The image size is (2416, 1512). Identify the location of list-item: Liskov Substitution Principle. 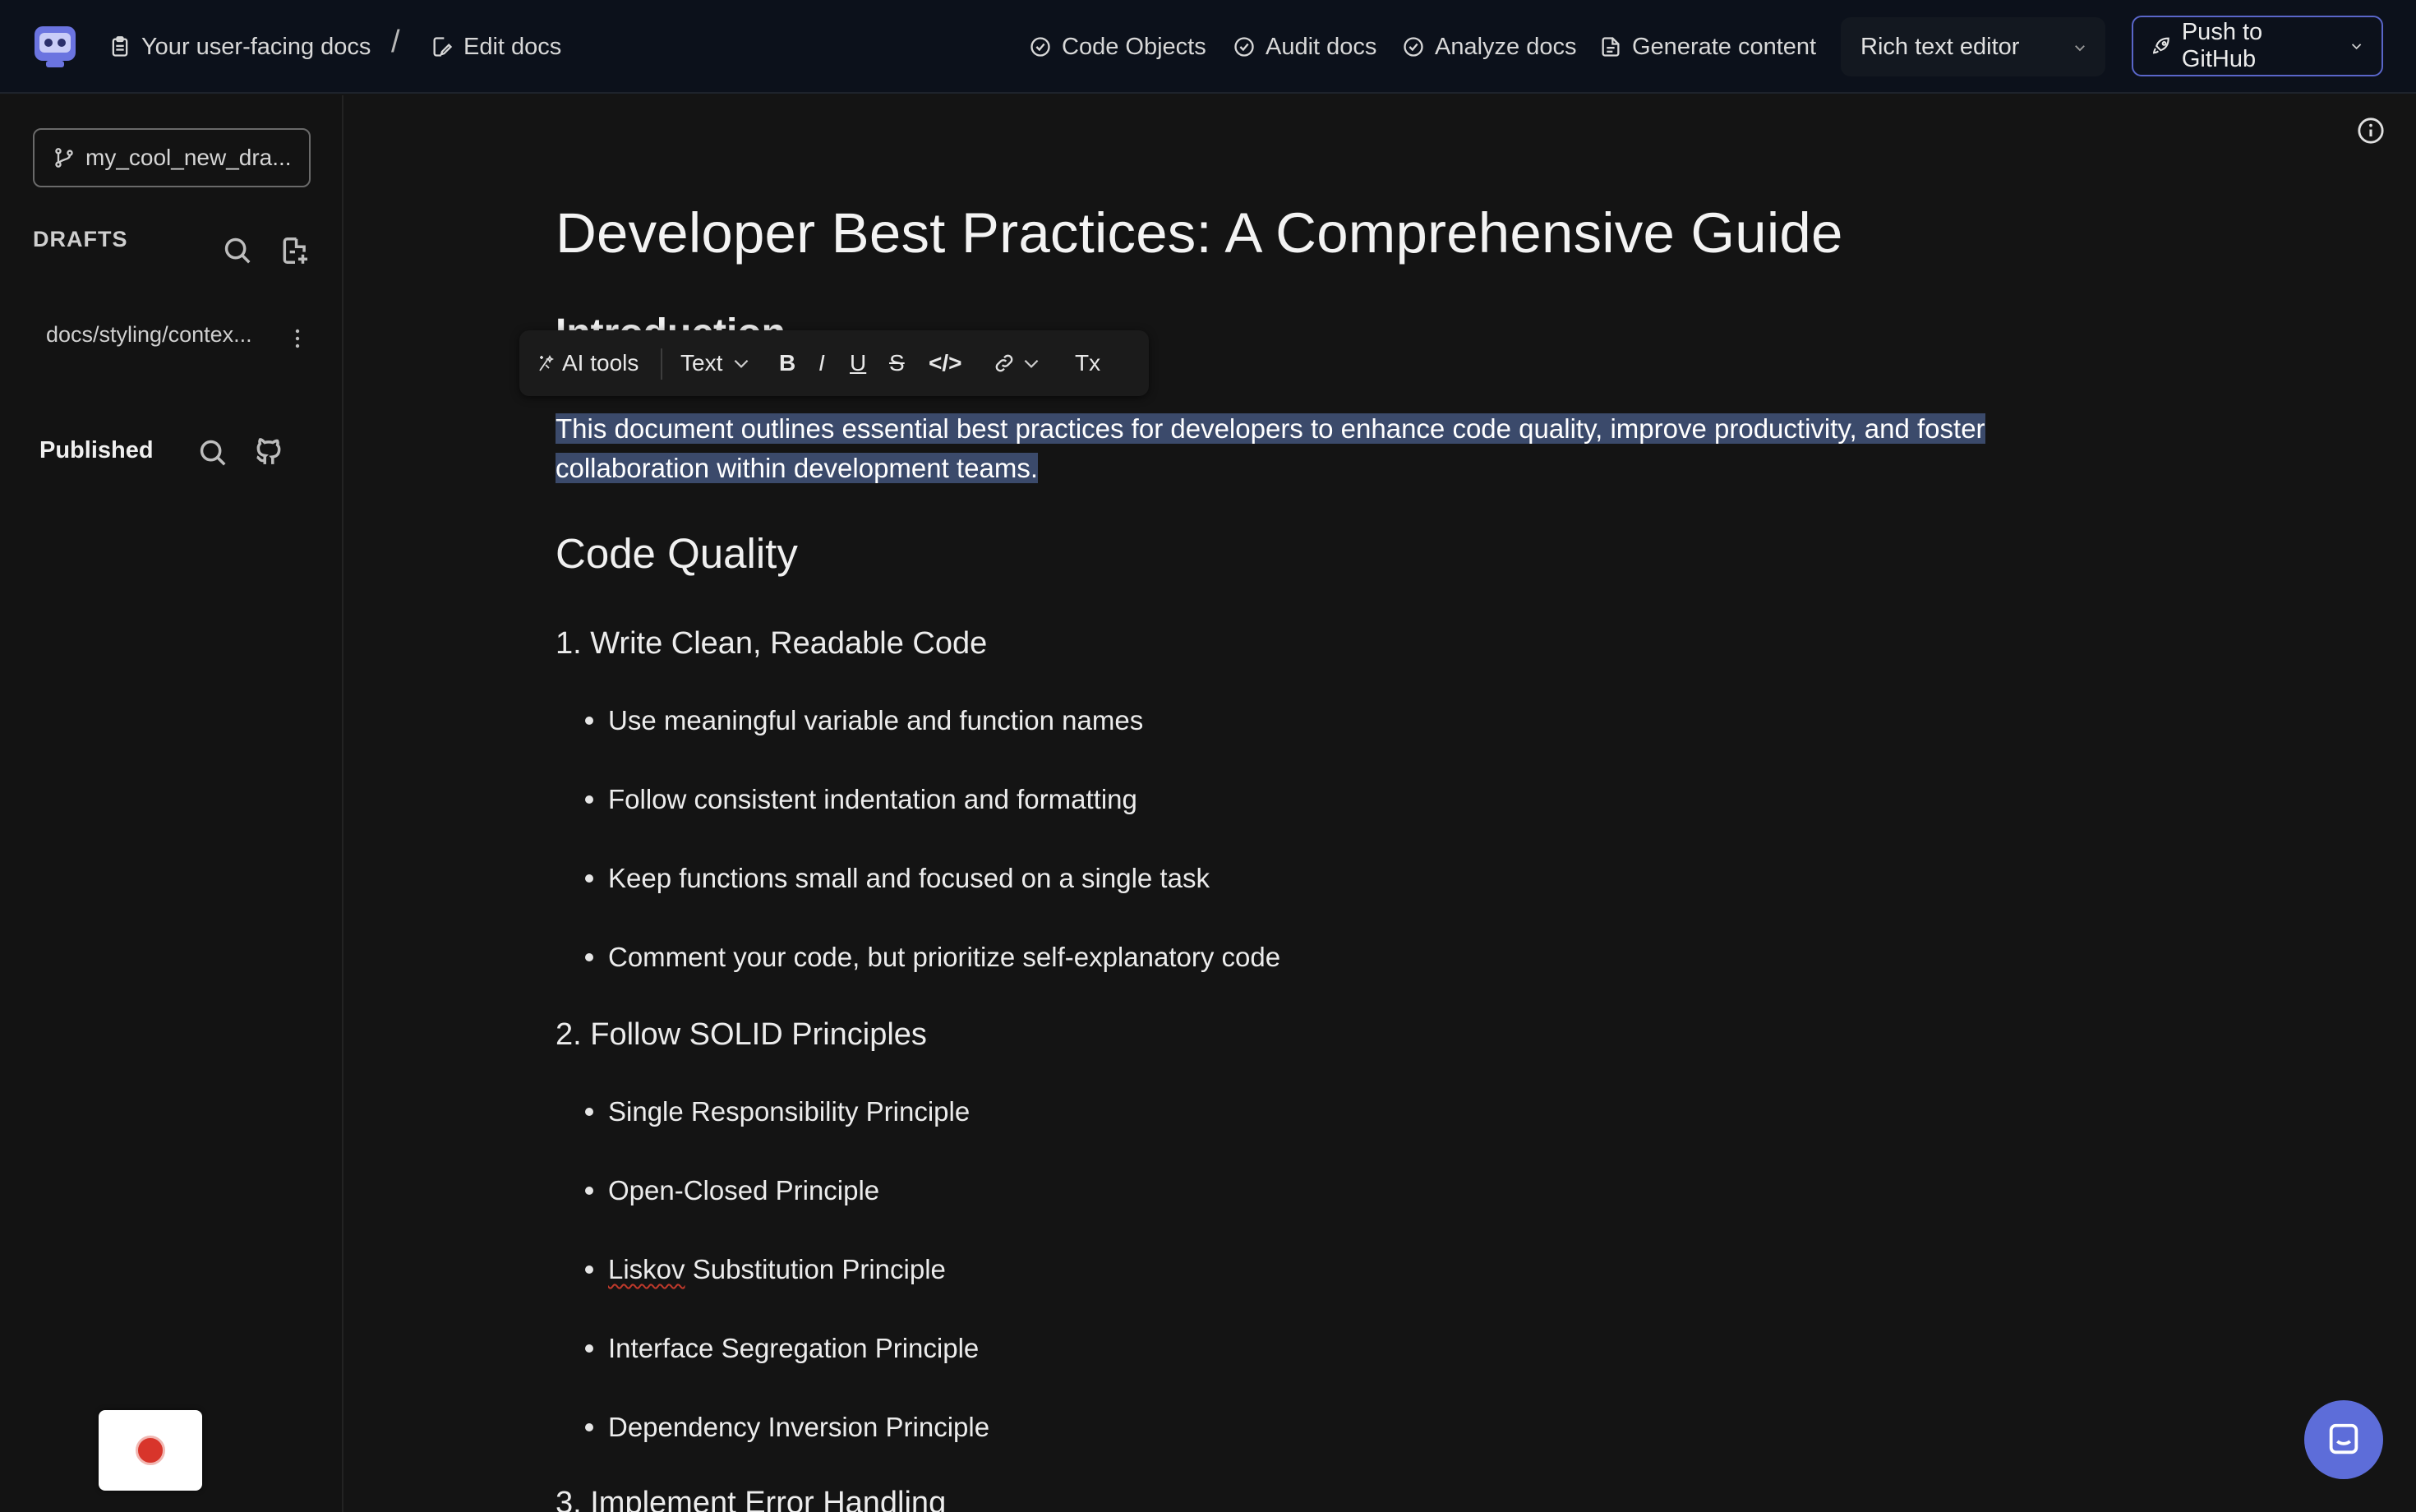
(766, 1269).